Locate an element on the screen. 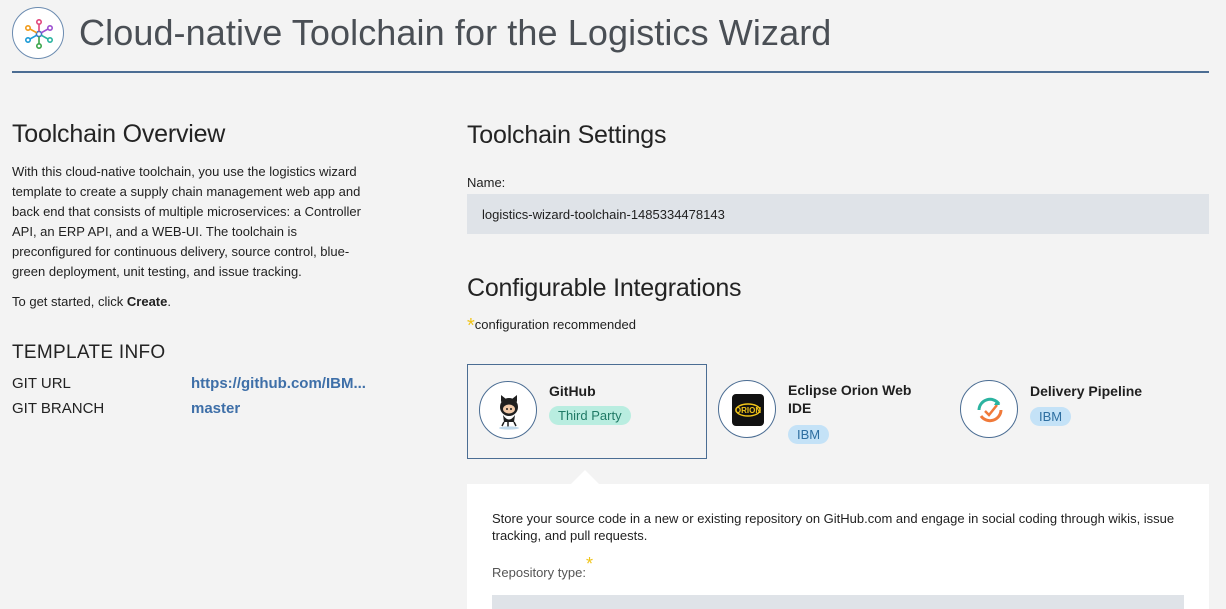  git-branch-label: GIT BRANCH is located at coordinates (58, 408).